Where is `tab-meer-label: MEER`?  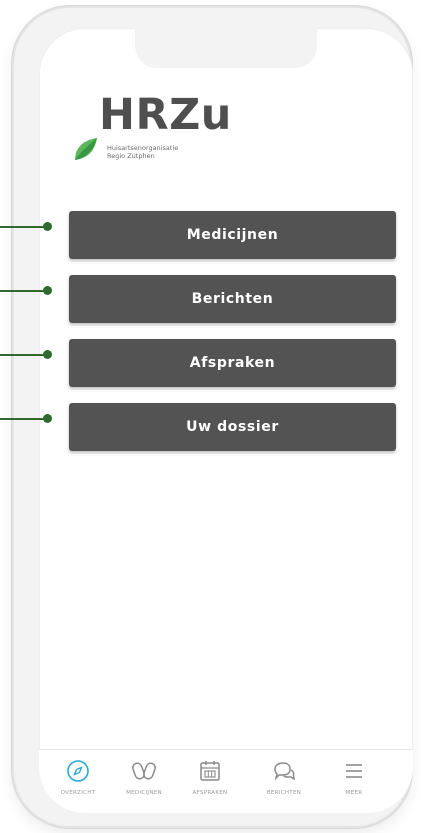 tab-meer-label: MEER is located at coordinates (354, 793).